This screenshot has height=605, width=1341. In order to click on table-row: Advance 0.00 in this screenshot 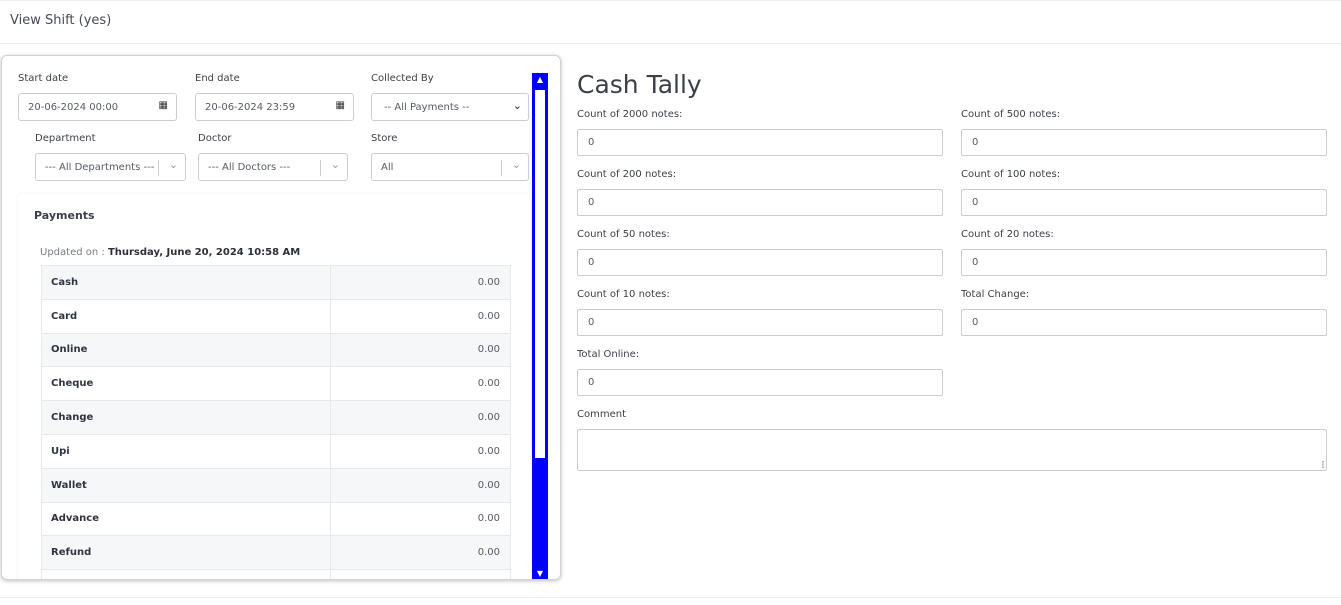, I will do `click(276, 519)`.